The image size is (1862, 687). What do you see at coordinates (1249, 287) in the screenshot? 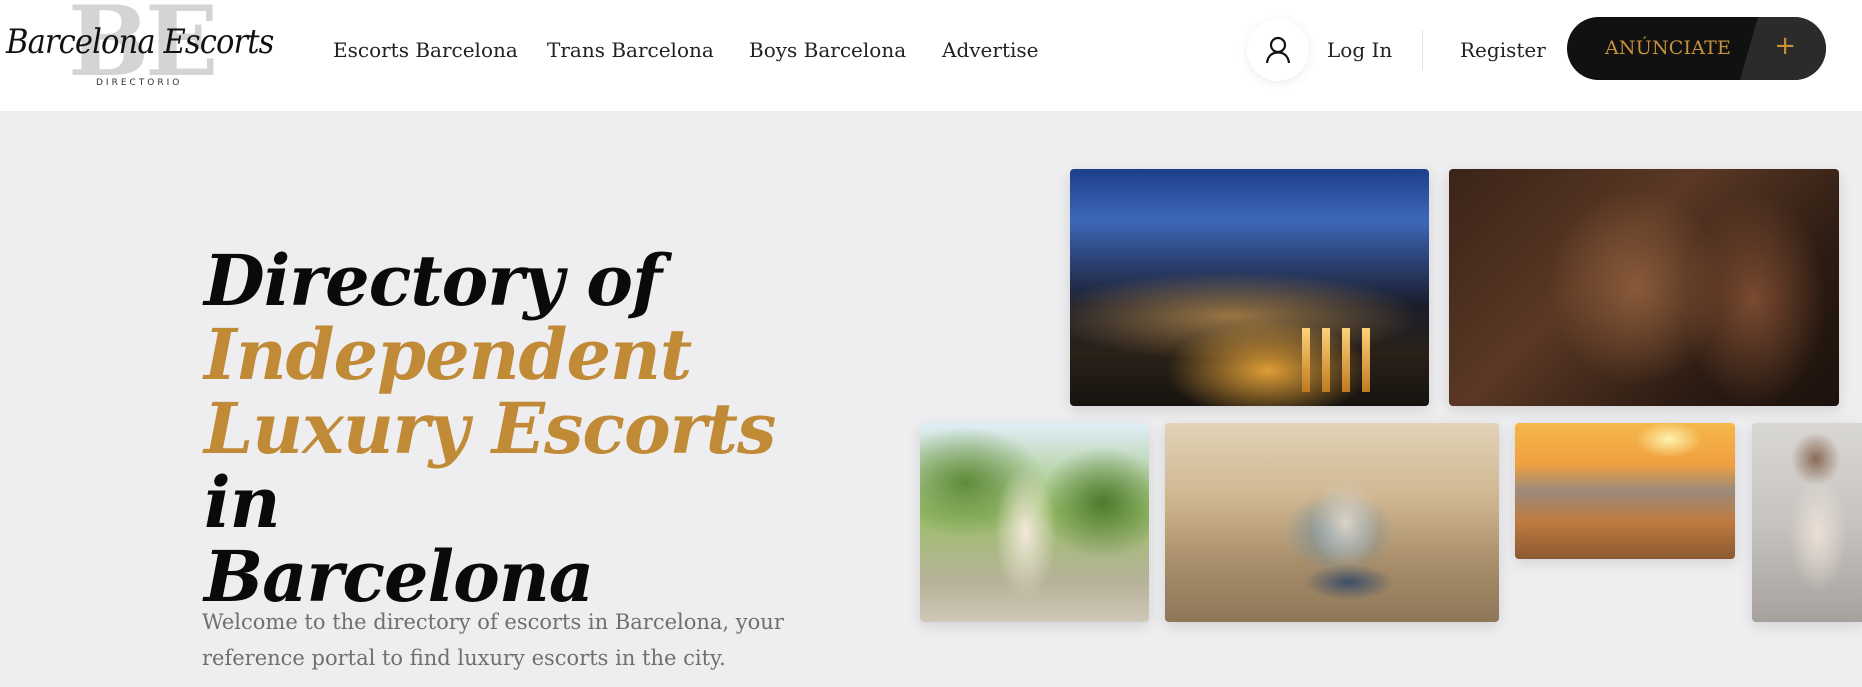
I see `photo-barcelona-night` at bounding box center [1249, 287].